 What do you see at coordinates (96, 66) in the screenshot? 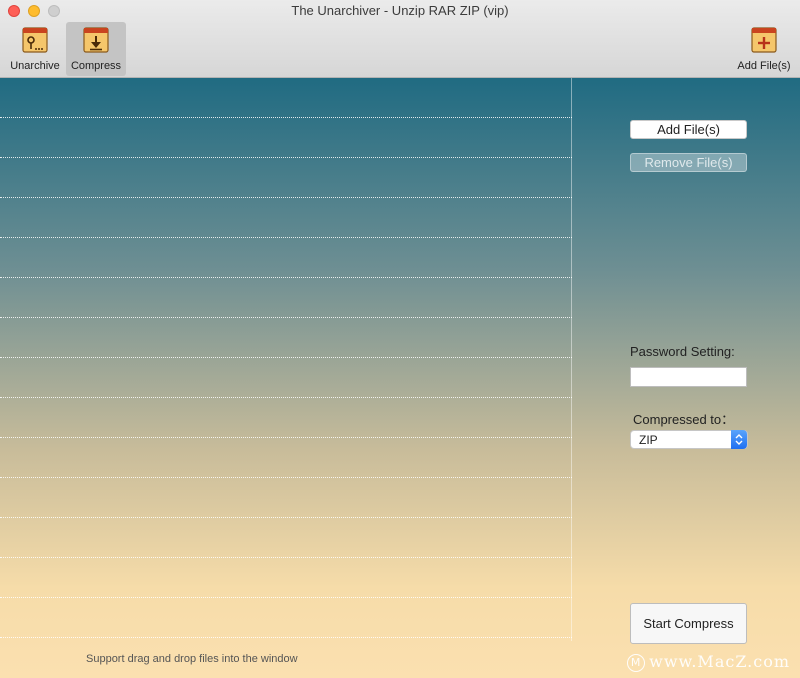
I see `toolbar-compress-label: Compress` at bounding box center [96, 66].